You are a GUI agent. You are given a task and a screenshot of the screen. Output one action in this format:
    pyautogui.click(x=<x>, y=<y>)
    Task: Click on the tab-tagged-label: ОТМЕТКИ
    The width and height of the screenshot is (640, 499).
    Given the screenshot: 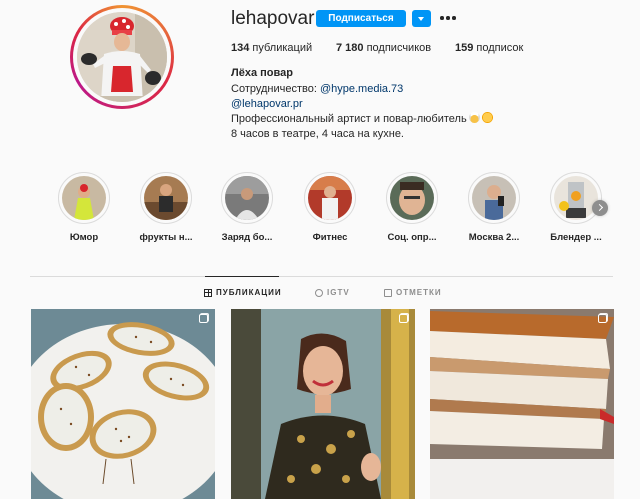 What is the action you would take?
    pyautogui.click(x=419, y=292)
    